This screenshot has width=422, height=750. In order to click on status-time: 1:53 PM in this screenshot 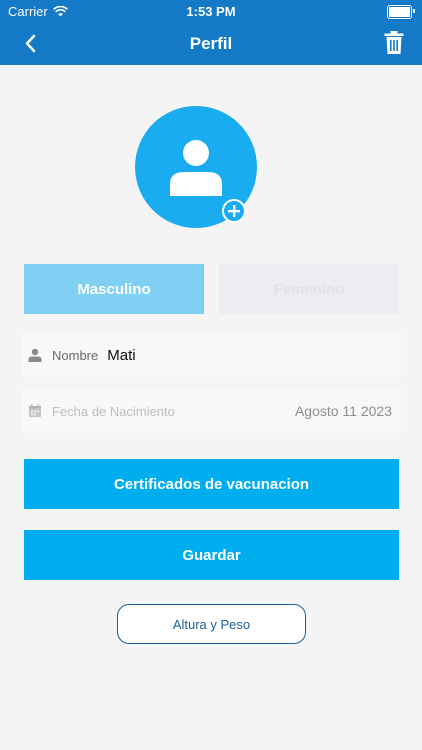, I will do `click(211, 11)`.